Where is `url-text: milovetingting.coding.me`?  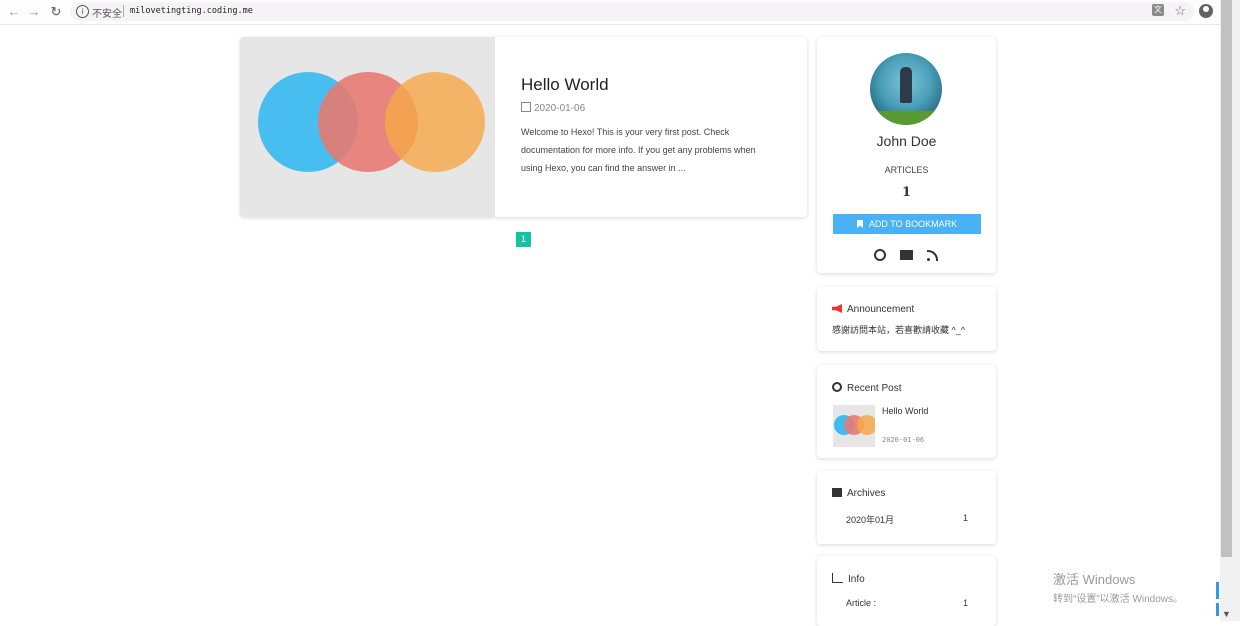 url-text: milovetingting.coding.me is located at coordinates (191, 11).